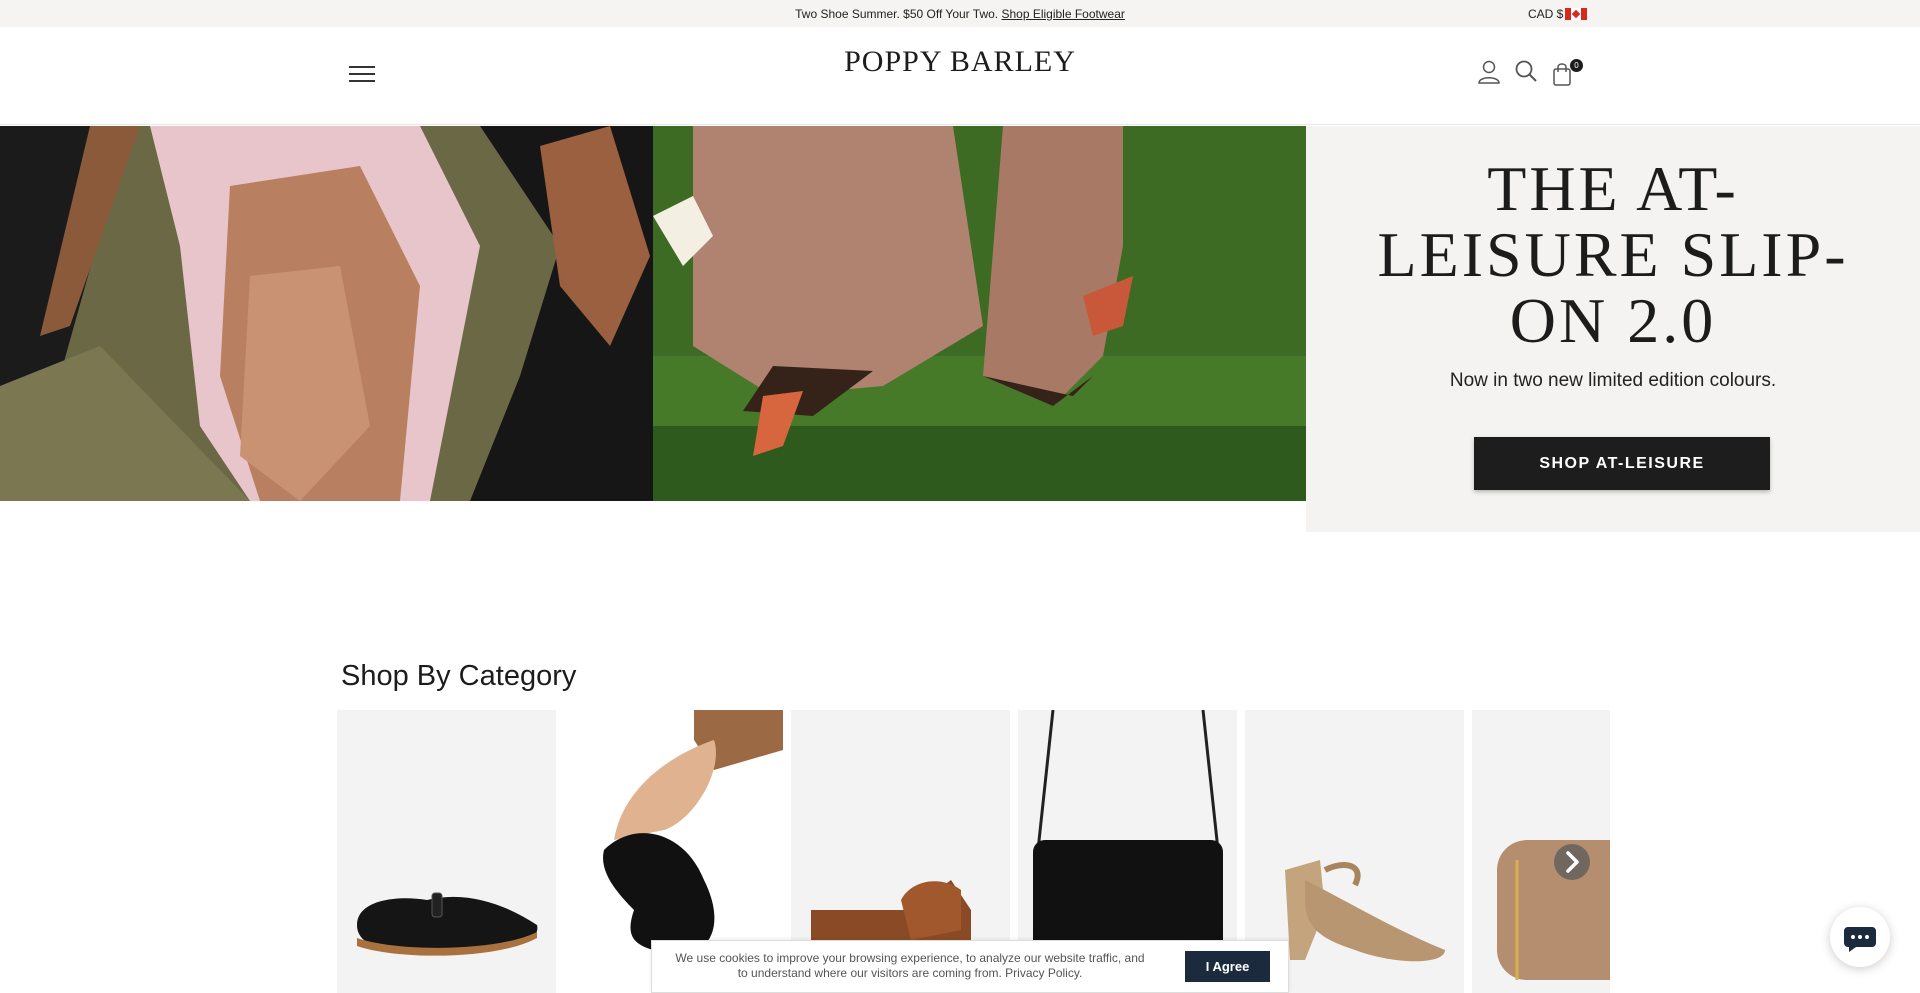 The width and height of the screenshot is (1920, 993). What do you see at coordinates (979, 313) in the screenshot?
I see `hero-image-tan-slip-on` at bounding box center [979, 313].